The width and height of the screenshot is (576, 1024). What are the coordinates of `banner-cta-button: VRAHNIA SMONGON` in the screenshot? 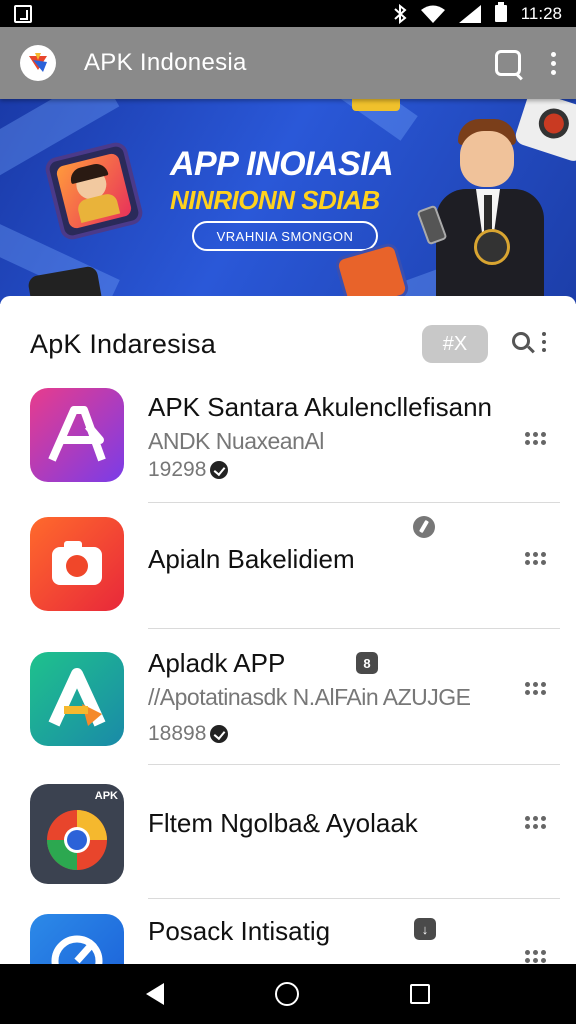 It's located at (285, 236).